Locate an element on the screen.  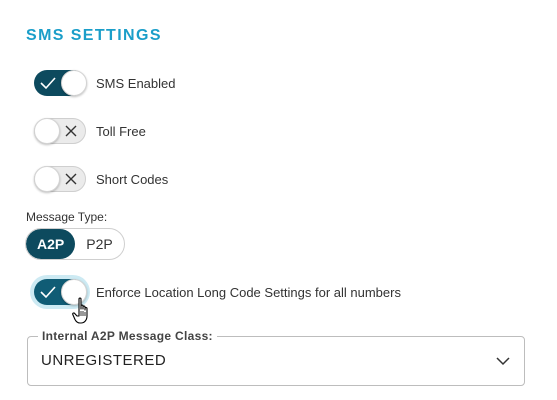
toll-free-toggle is located at coordinates (60, 131).